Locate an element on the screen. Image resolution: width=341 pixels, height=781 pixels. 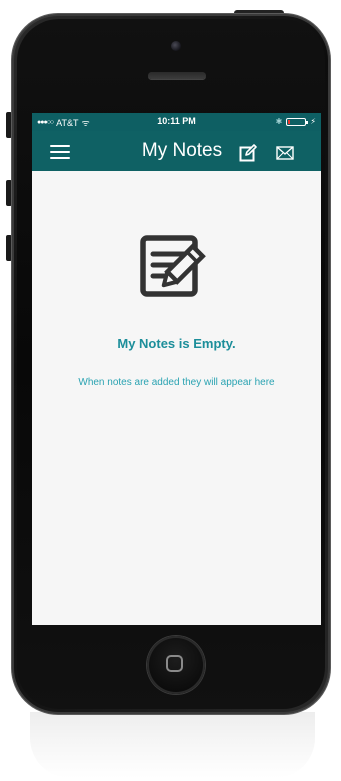
empty-state-title: My Notes is Empty. is located at coordinates (176, 343).